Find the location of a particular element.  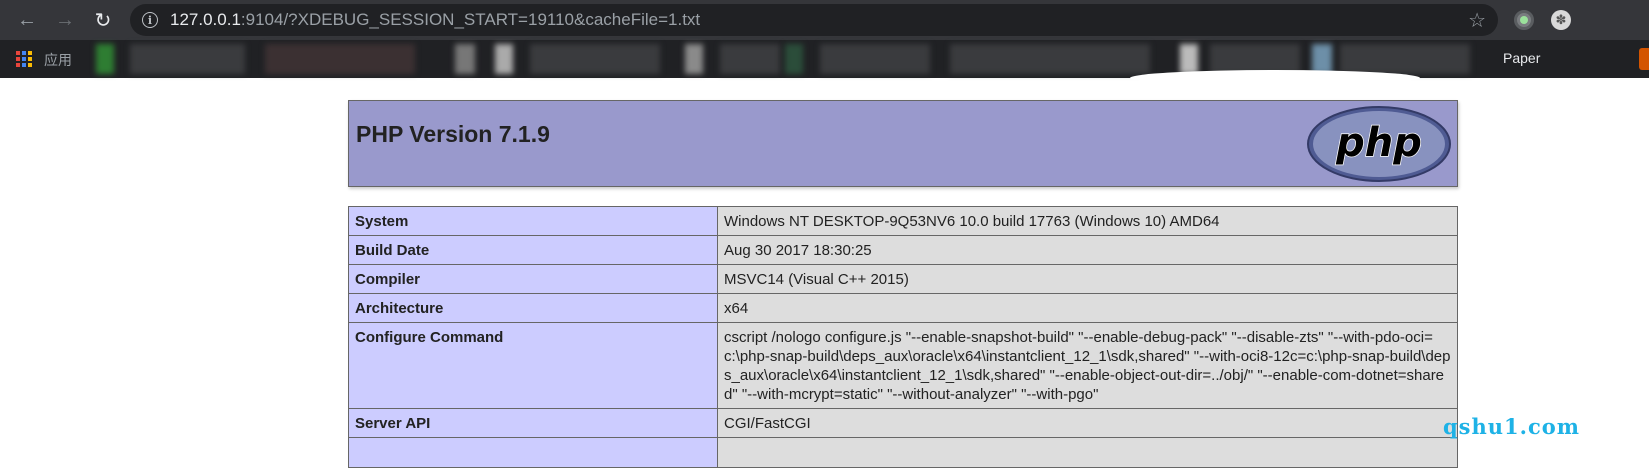

table-row: Architecture x64 is located at coordinates (903, 308).